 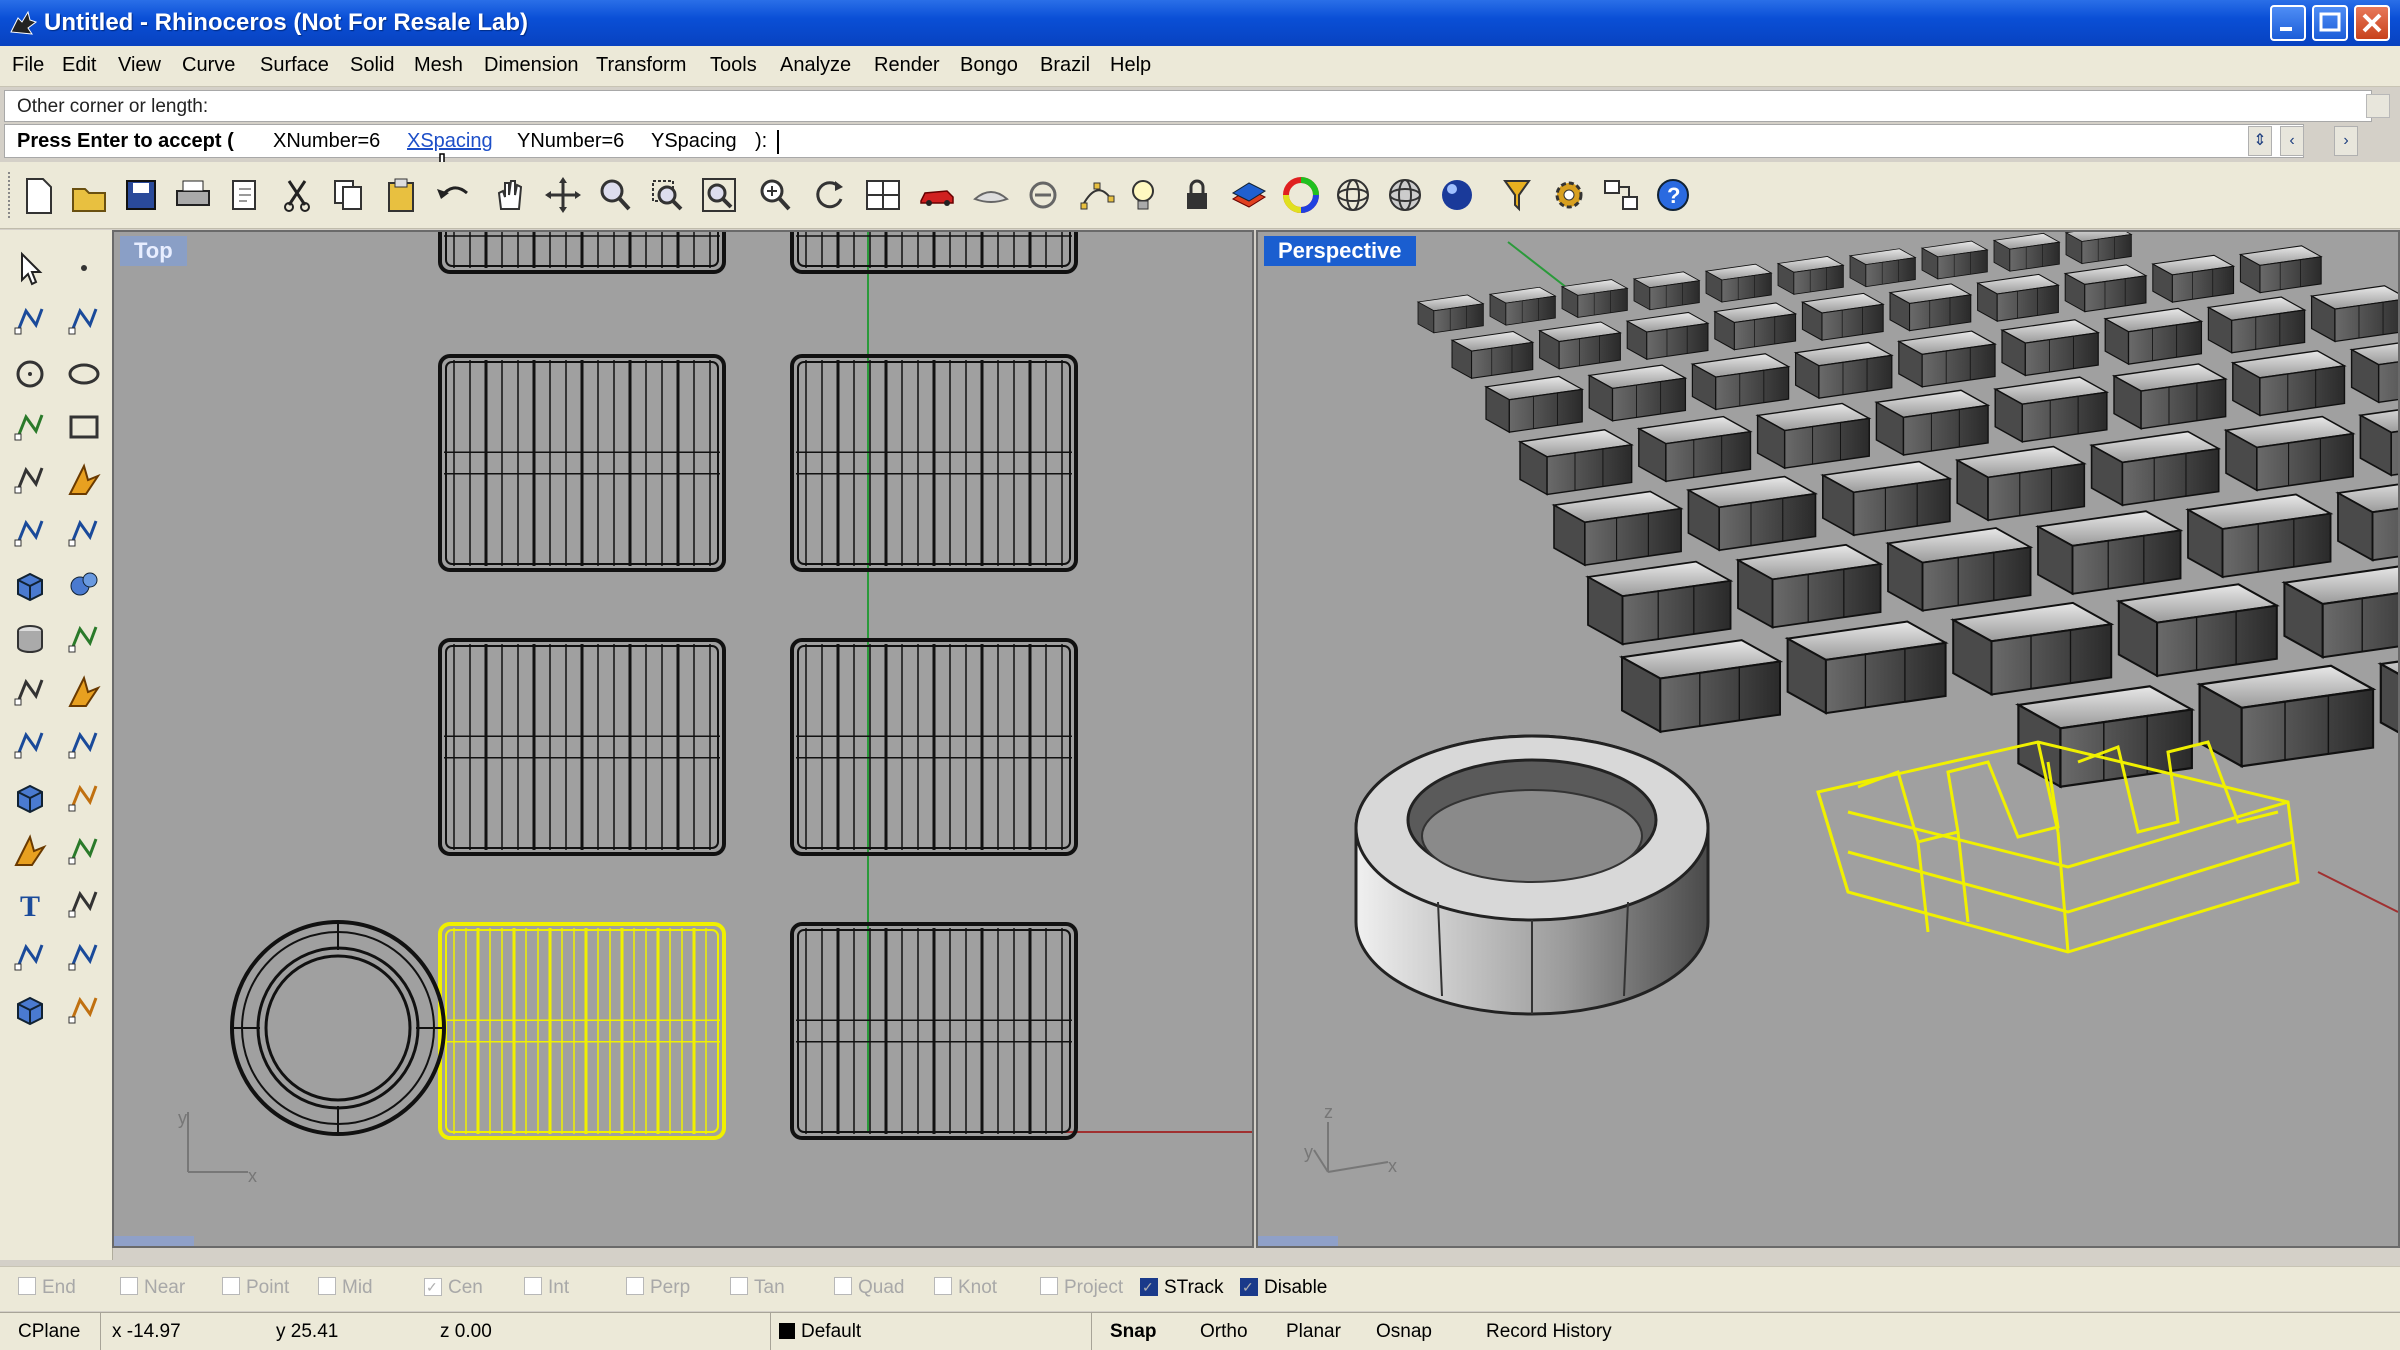 I want to click on right-viewport-tab, so click(x=1298, y=1241).